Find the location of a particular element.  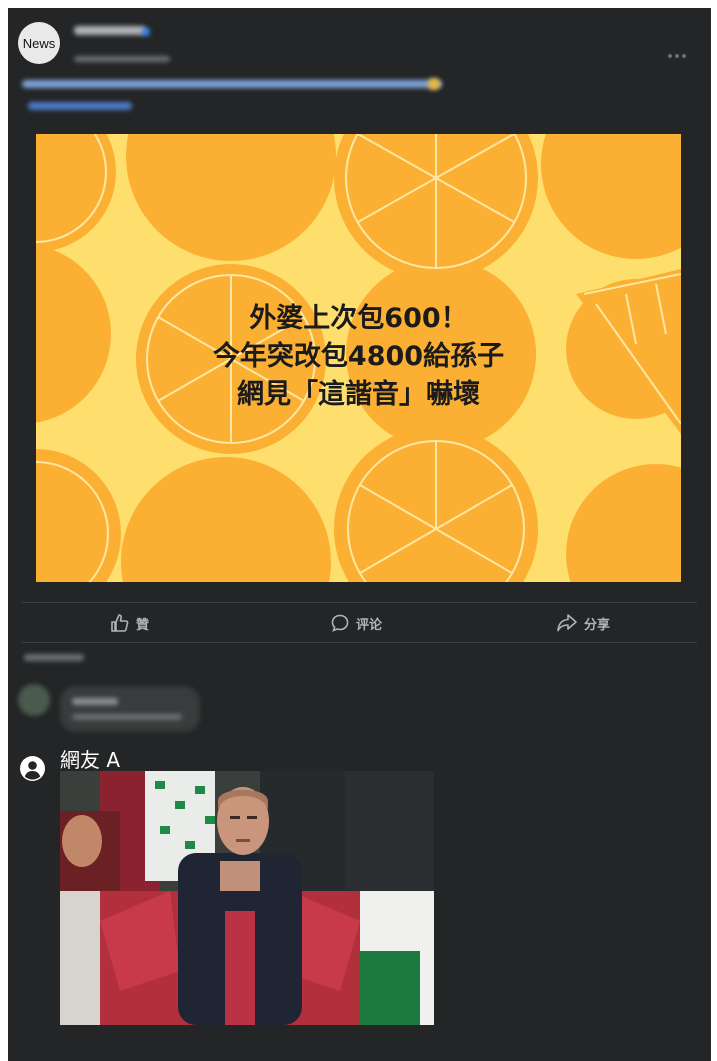

verified-badge-icon is located at coordinates (146, 32).